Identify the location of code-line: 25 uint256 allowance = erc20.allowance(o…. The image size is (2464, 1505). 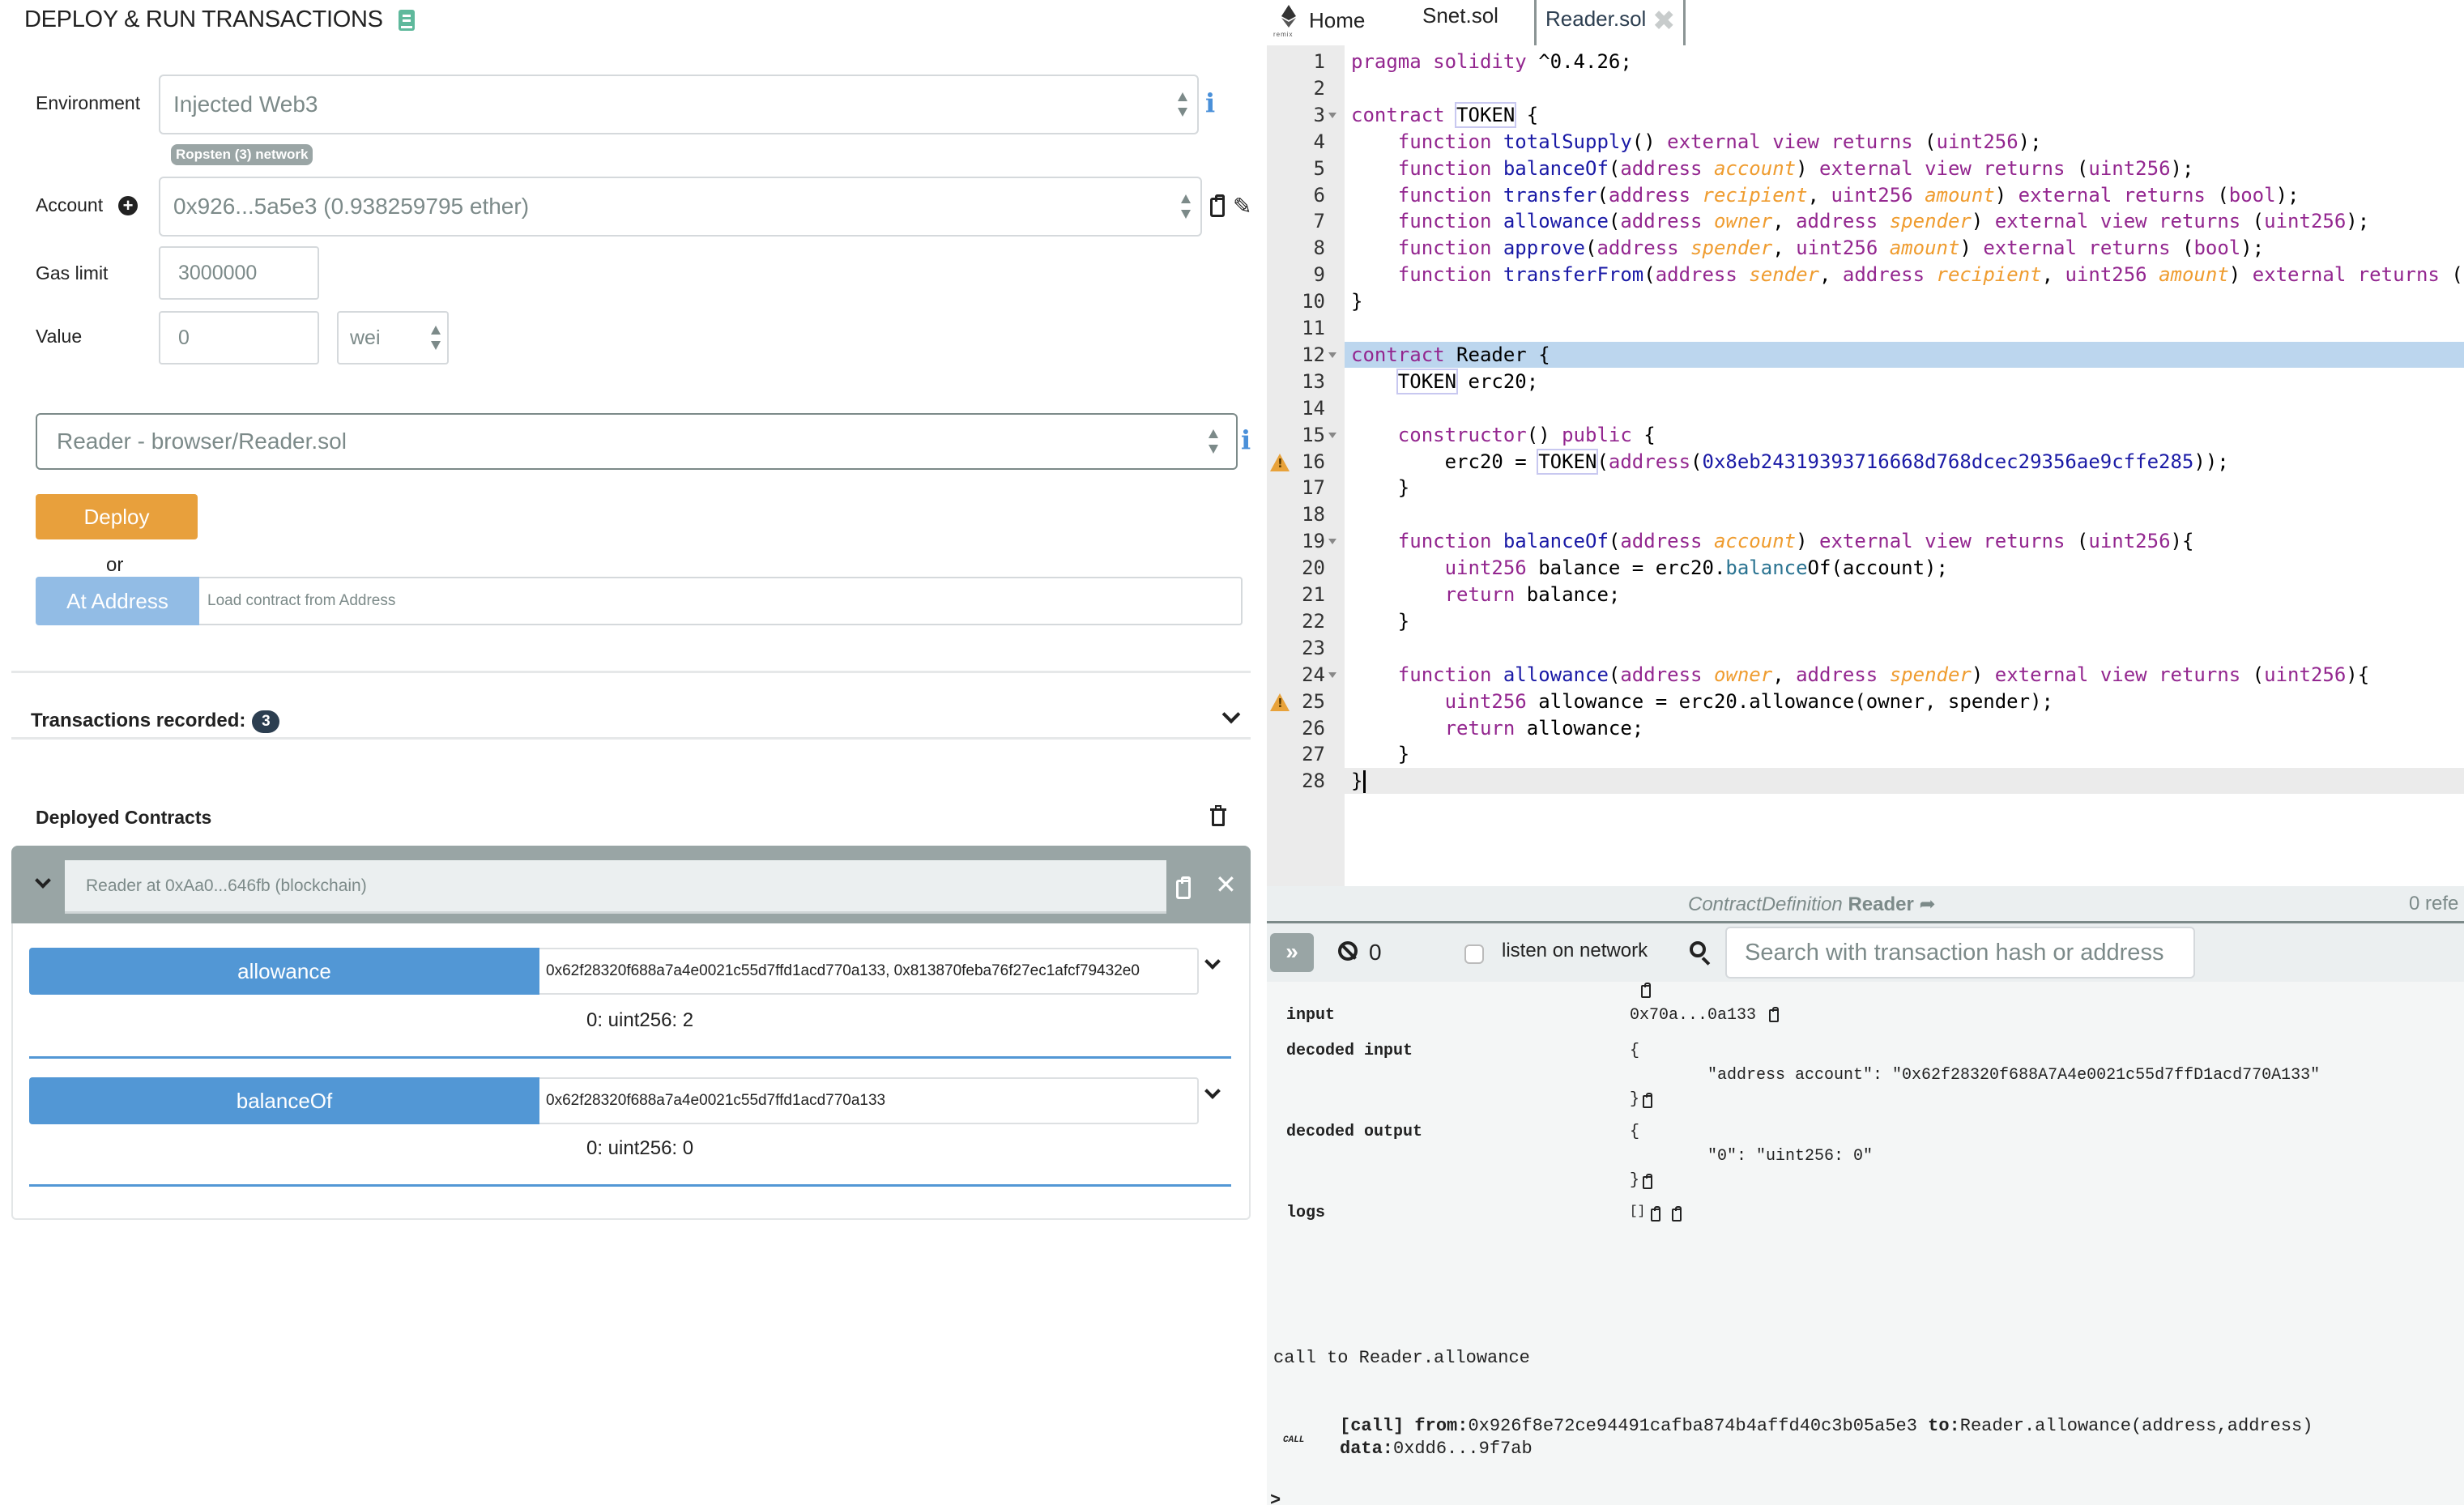
(1865, 701).